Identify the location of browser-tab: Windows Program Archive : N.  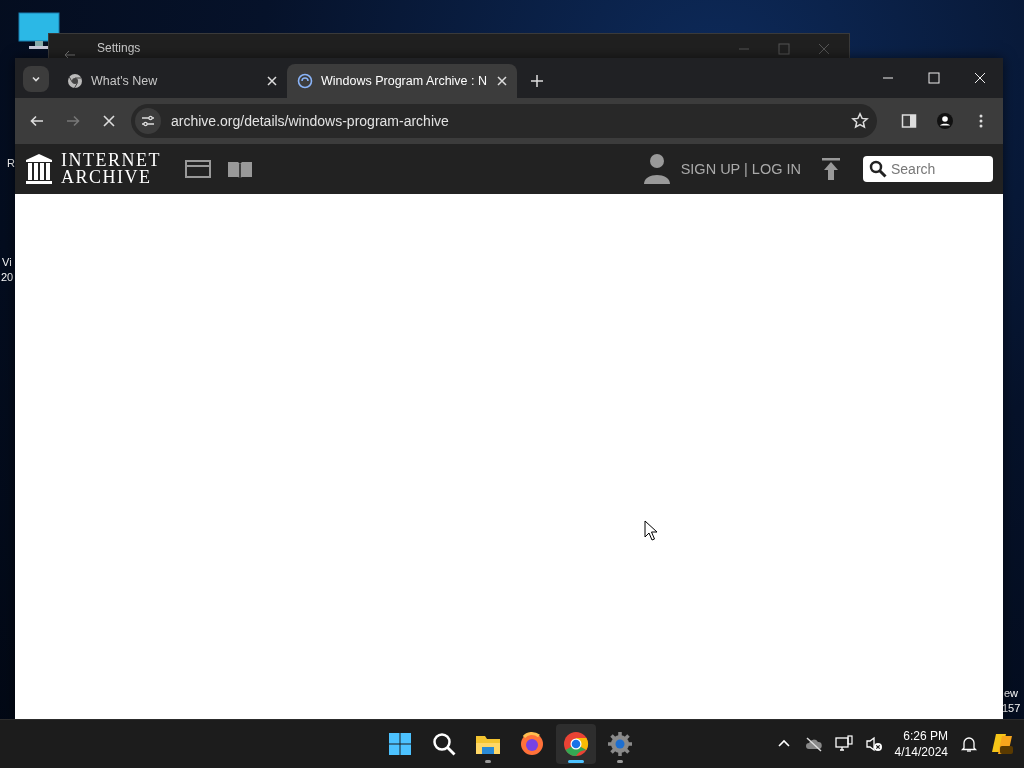
(402, 81).